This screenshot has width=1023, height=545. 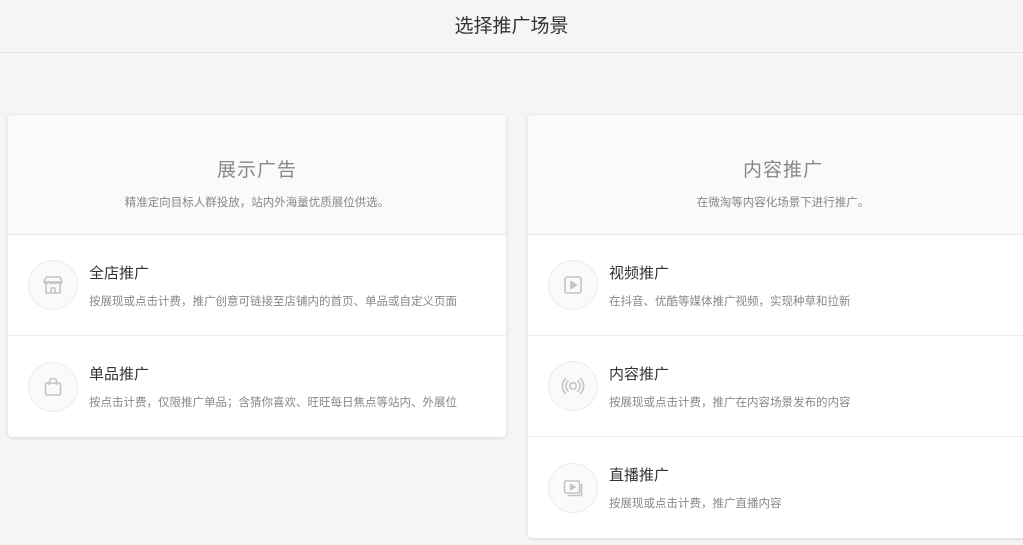 What do you see at coordinates (639, 272) in the screenshot?
I see `option-title: 视频推广` at bounding box center [639, 272].